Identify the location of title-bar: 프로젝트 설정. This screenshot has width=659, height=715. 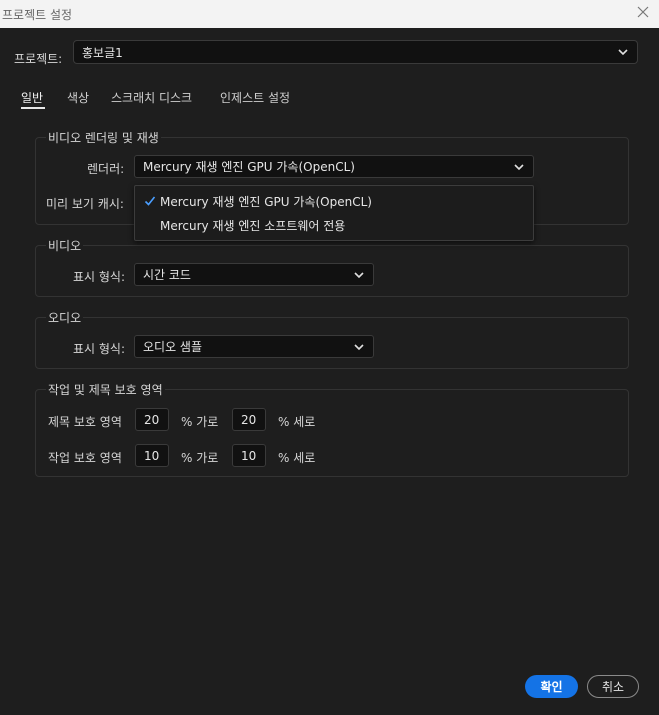
(329, 14).